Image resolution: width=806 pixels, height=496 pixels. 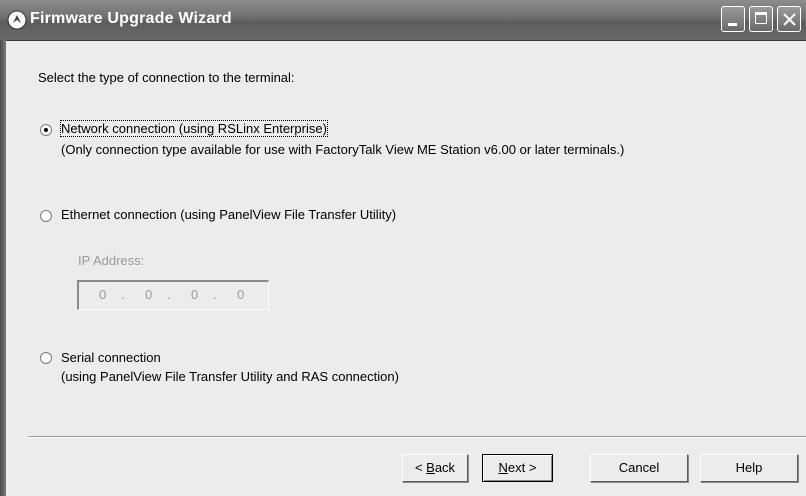 I want to click on window-title: Firmware Upgrade Wizard, so click(x=131, y=18).